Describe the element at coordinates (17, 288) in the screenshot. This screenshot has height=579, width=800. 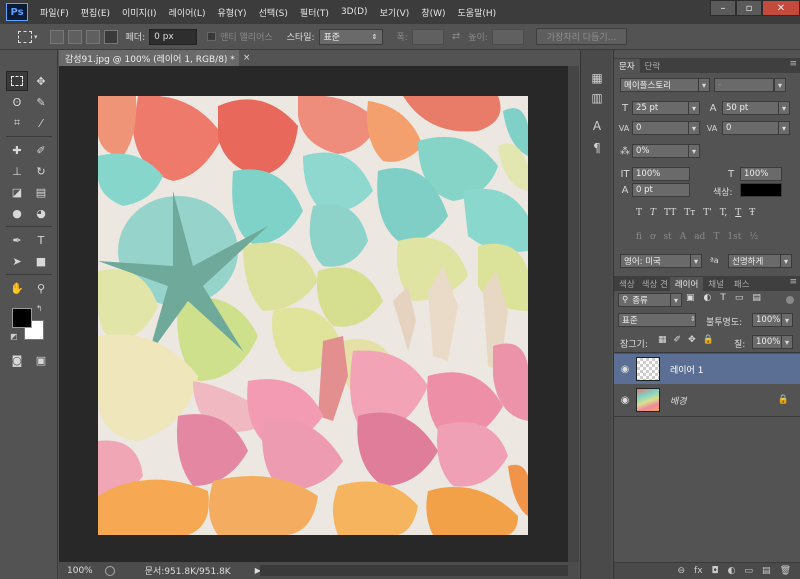
I see `hand-tool-icon: ✋` at that location.